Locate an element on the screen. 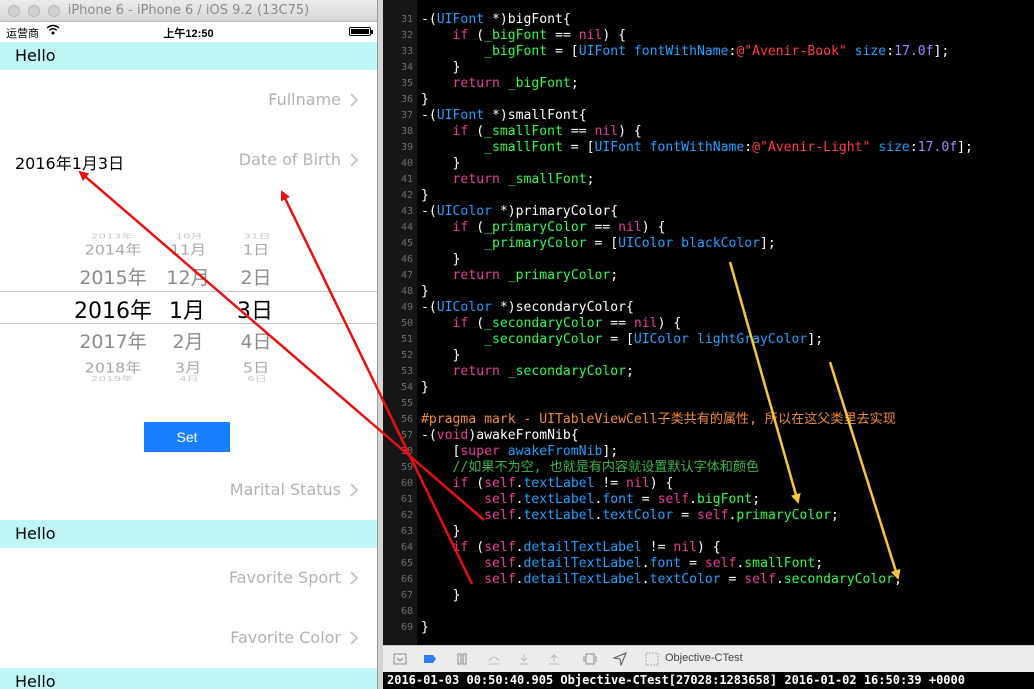  line-number: 59 is located at coordinates (406, 467).